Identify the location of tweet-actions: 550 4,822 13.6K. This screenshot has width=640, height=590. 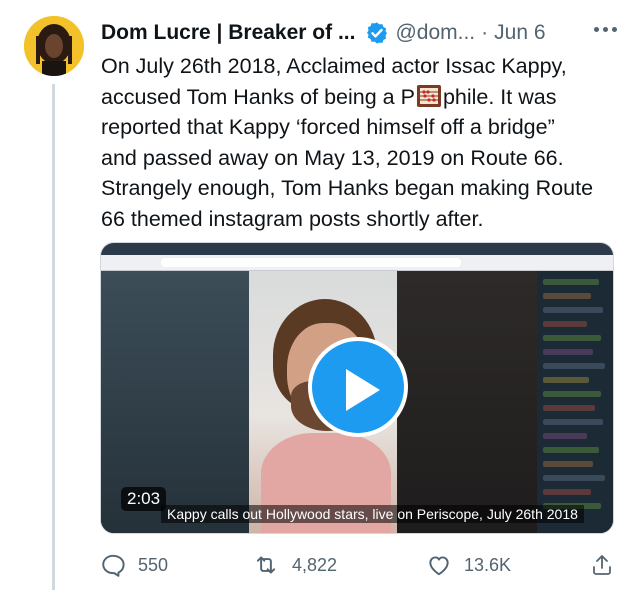
(360, 567).